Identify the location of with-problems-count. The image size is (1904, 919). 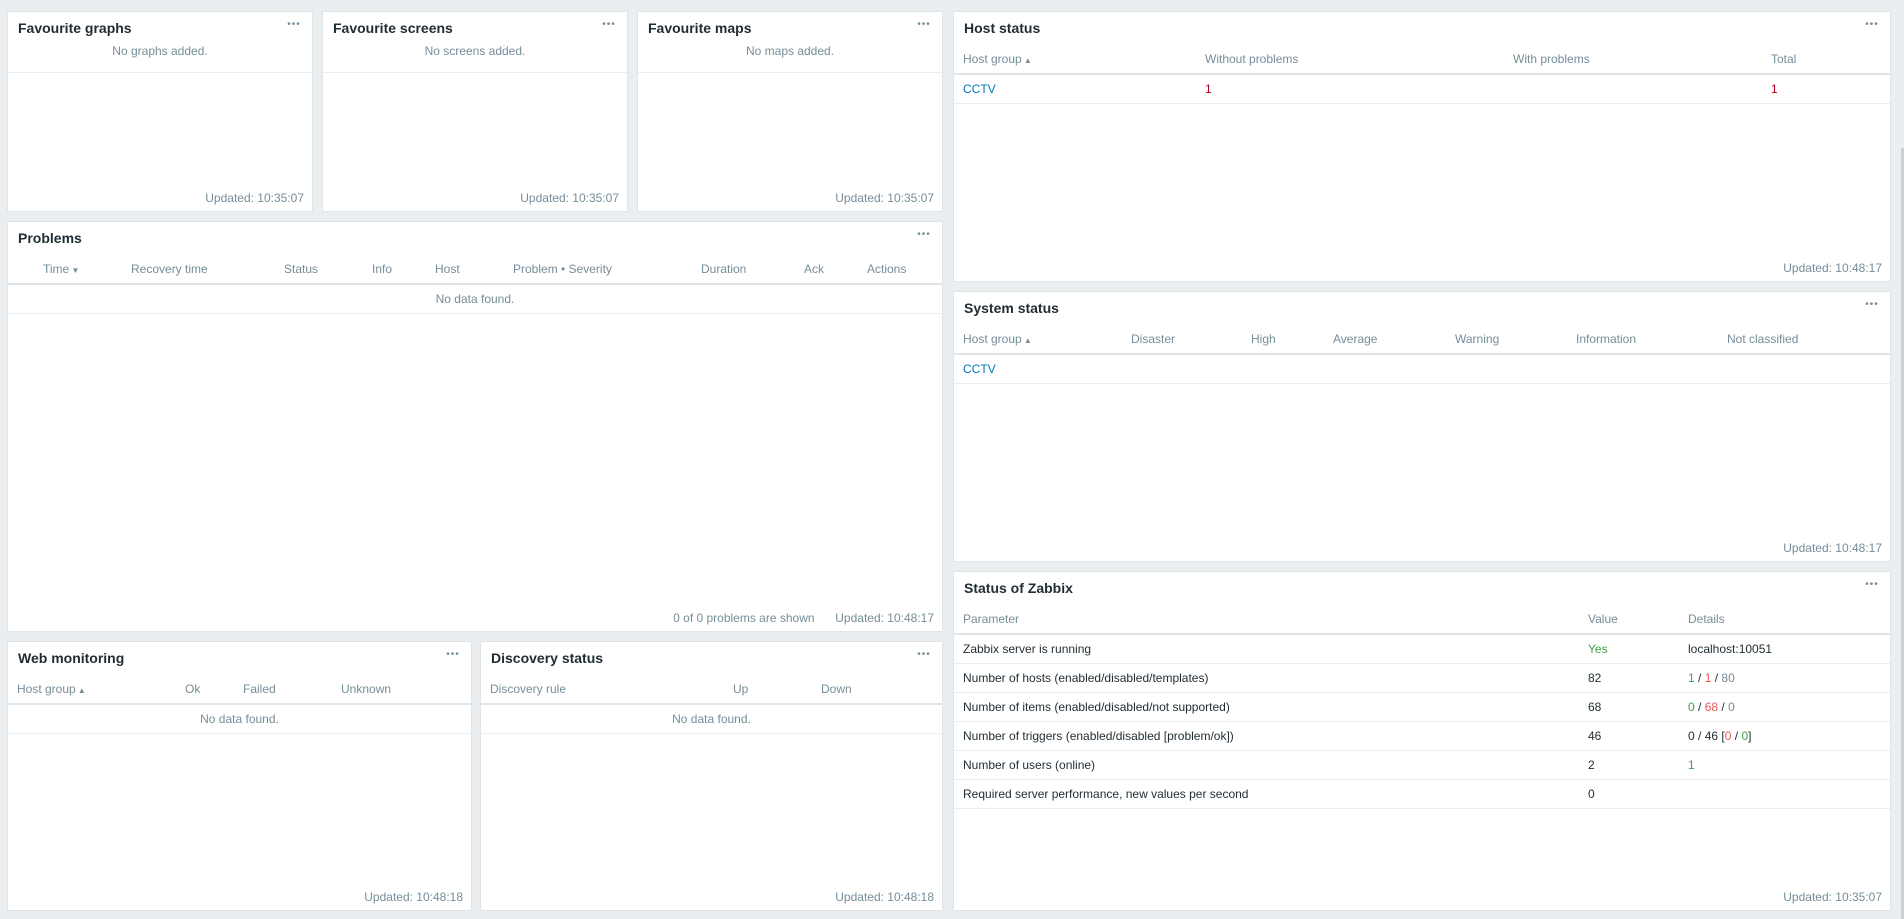
(1633, 89).